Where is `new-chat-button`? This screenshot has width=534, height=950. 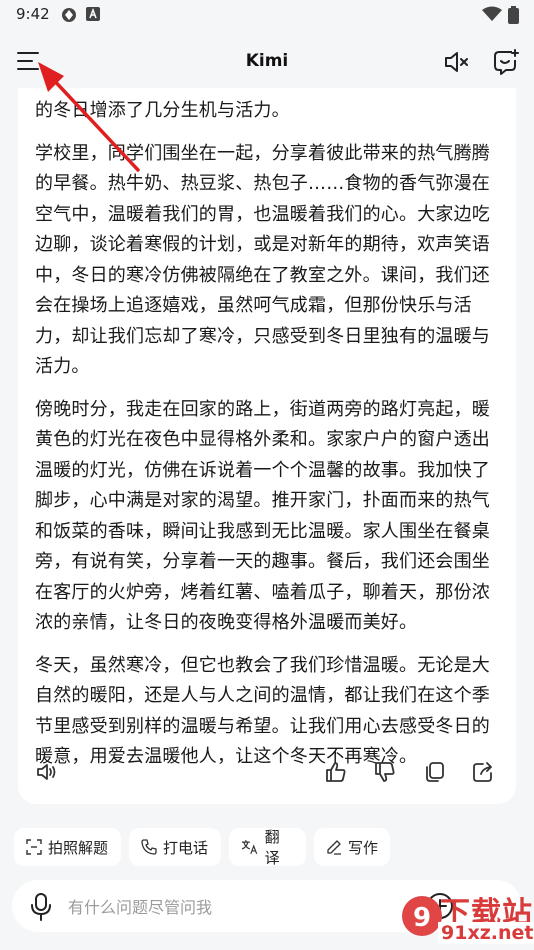
new-chat-button is located at coordinates (506, 62).